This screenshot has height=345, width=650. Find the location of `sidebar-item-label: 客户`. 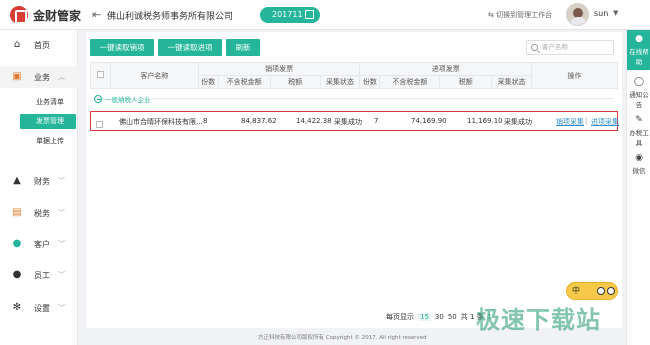

sidebar-item-label: 客户 is located at coordinates (42, 244).